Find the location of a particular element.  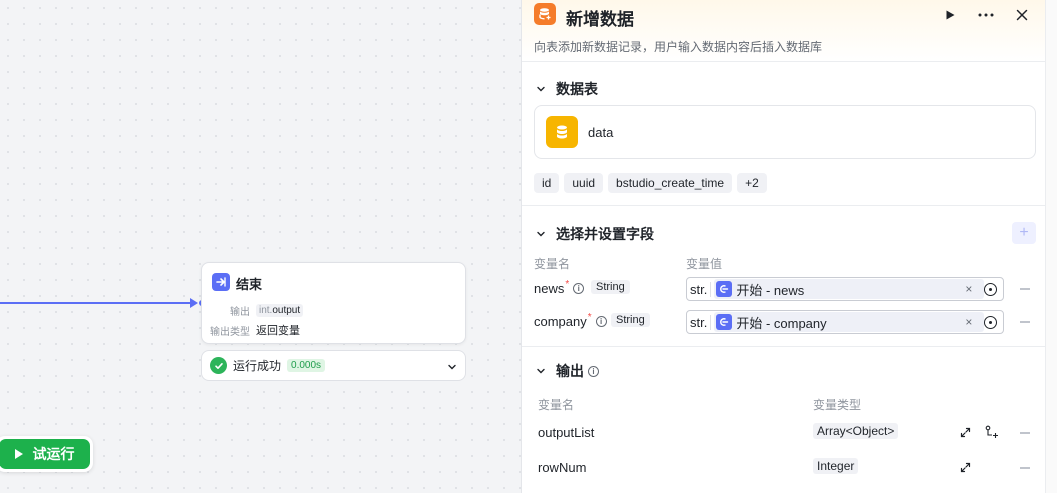

field-name: news is located at coordinates (549, 288).